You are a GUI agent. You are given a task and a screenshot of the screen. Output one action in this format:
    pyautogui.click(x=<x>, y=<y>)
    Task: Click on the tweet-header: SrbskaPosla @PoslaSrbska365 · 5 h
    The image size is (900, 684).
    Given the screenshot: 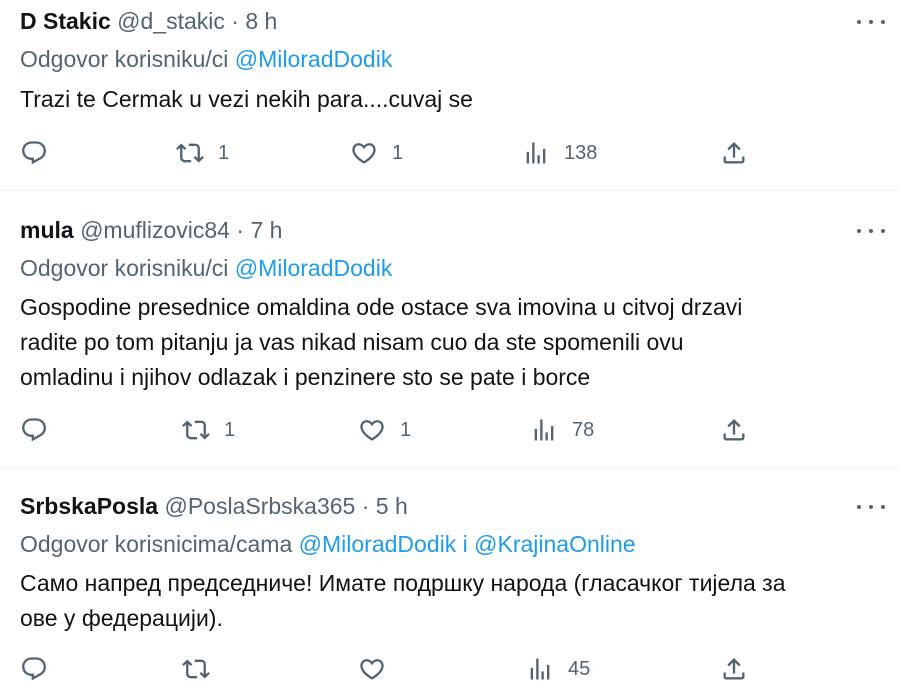 What is the action you would take?
    pyautogui.click(x=214, y=506)
    